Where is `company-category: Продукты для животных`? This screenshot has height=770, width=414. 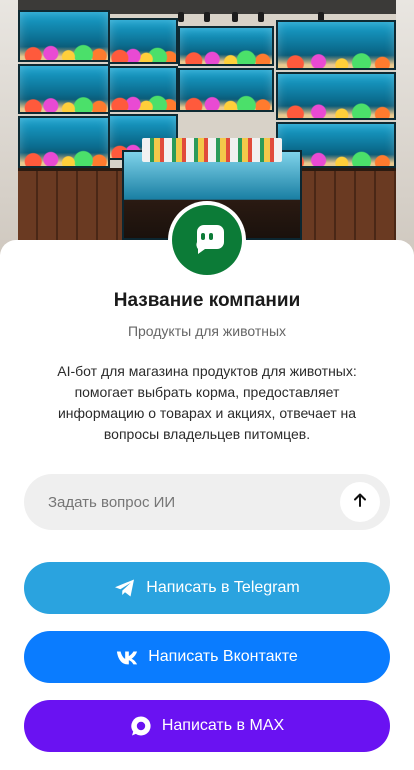 company-category: Продукты для животных is located at coordinates (207, 331).